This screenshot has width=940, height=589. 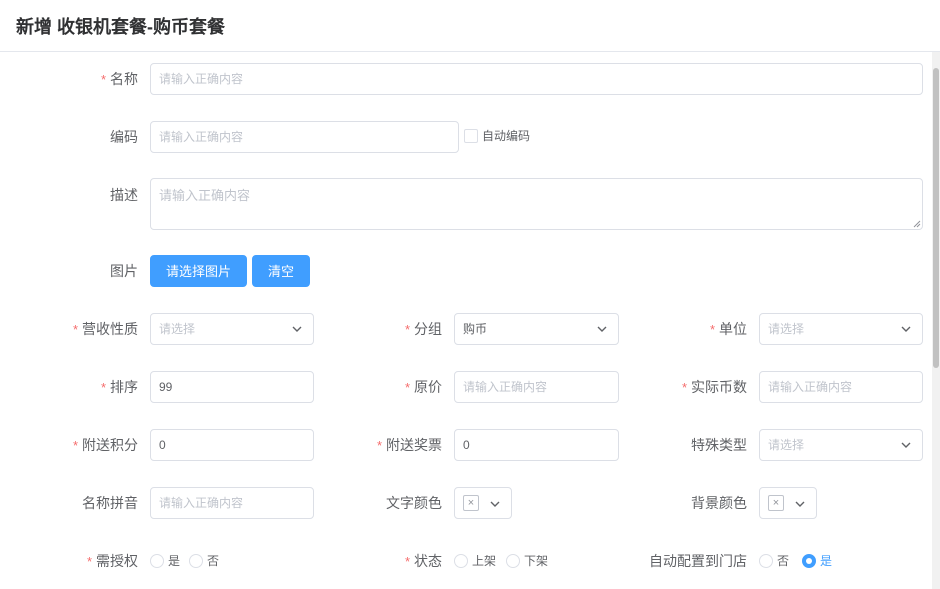 I want to click on bonus-tickets-input: 0, so click(x=536, y=445).